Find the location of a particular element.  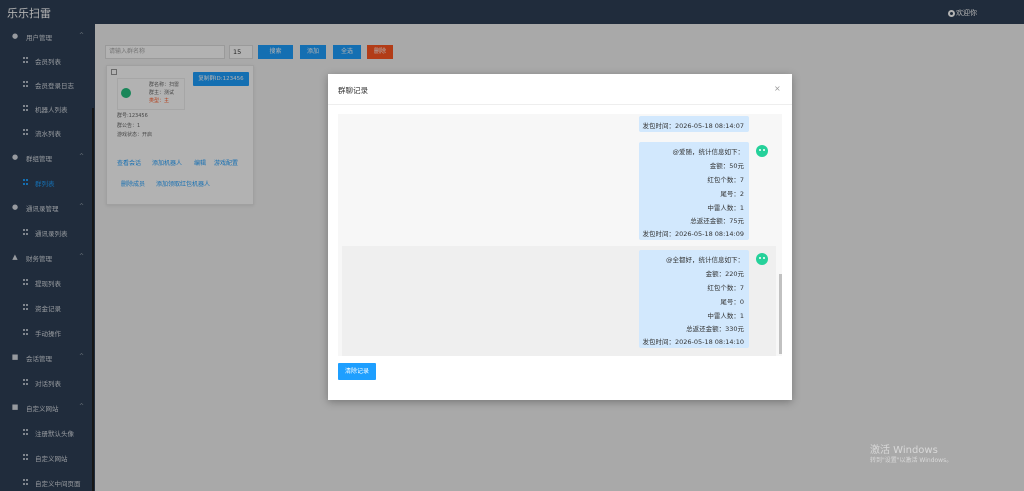

message-line: 总返还金额：75元 is located at coordinates (717, 221).